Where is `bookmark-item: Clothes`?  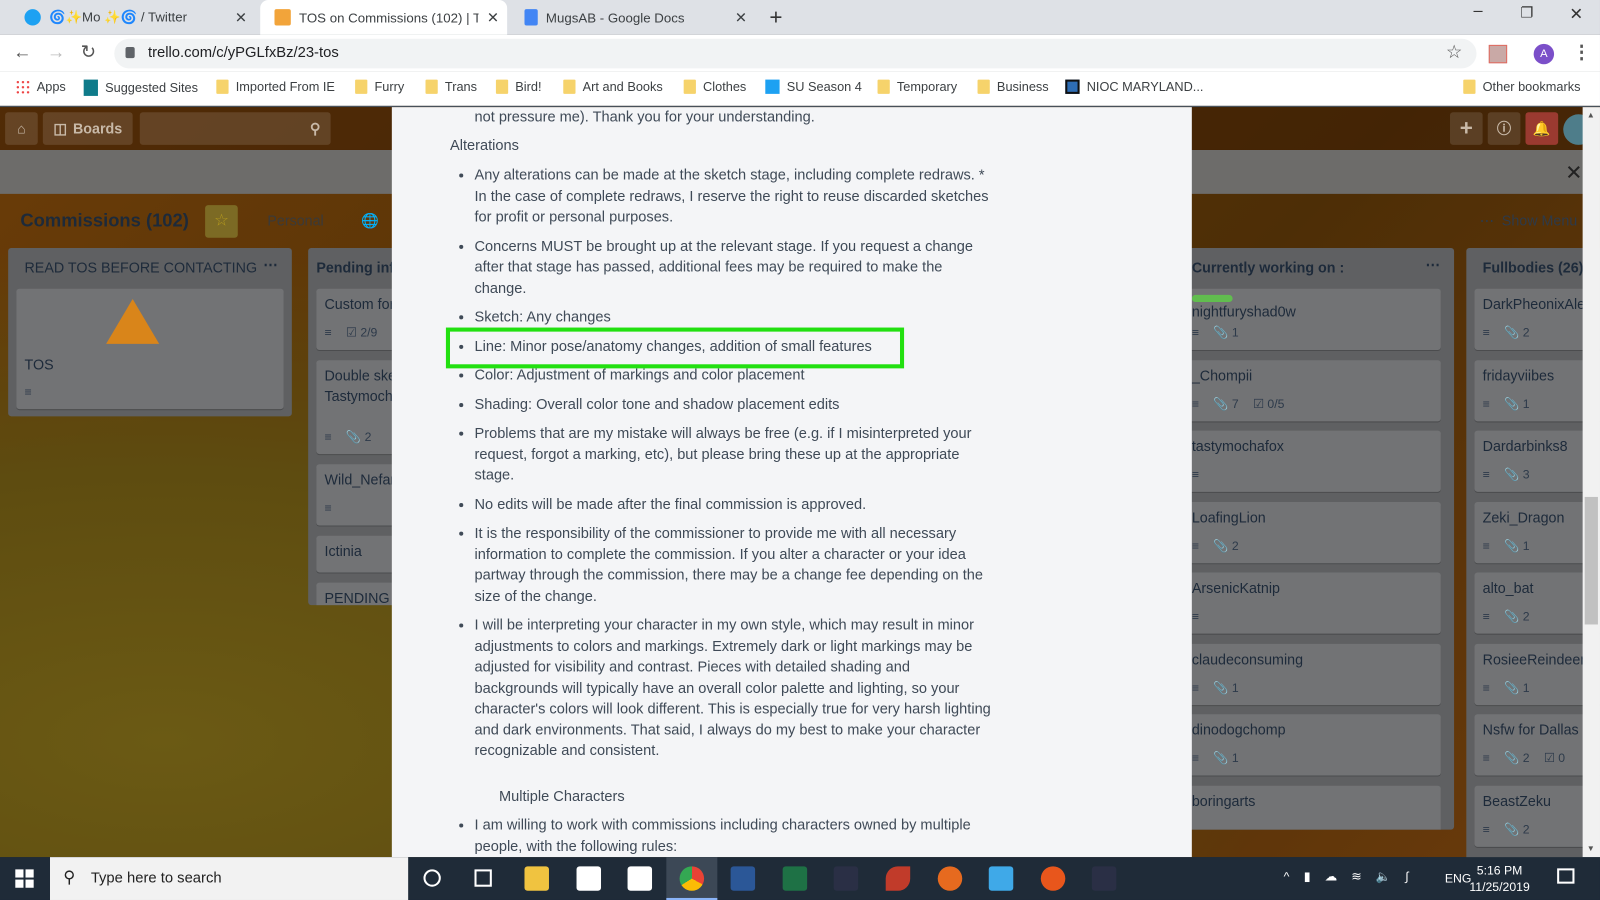 bookmark-item: Clothes is located at coordinates (714, 86).